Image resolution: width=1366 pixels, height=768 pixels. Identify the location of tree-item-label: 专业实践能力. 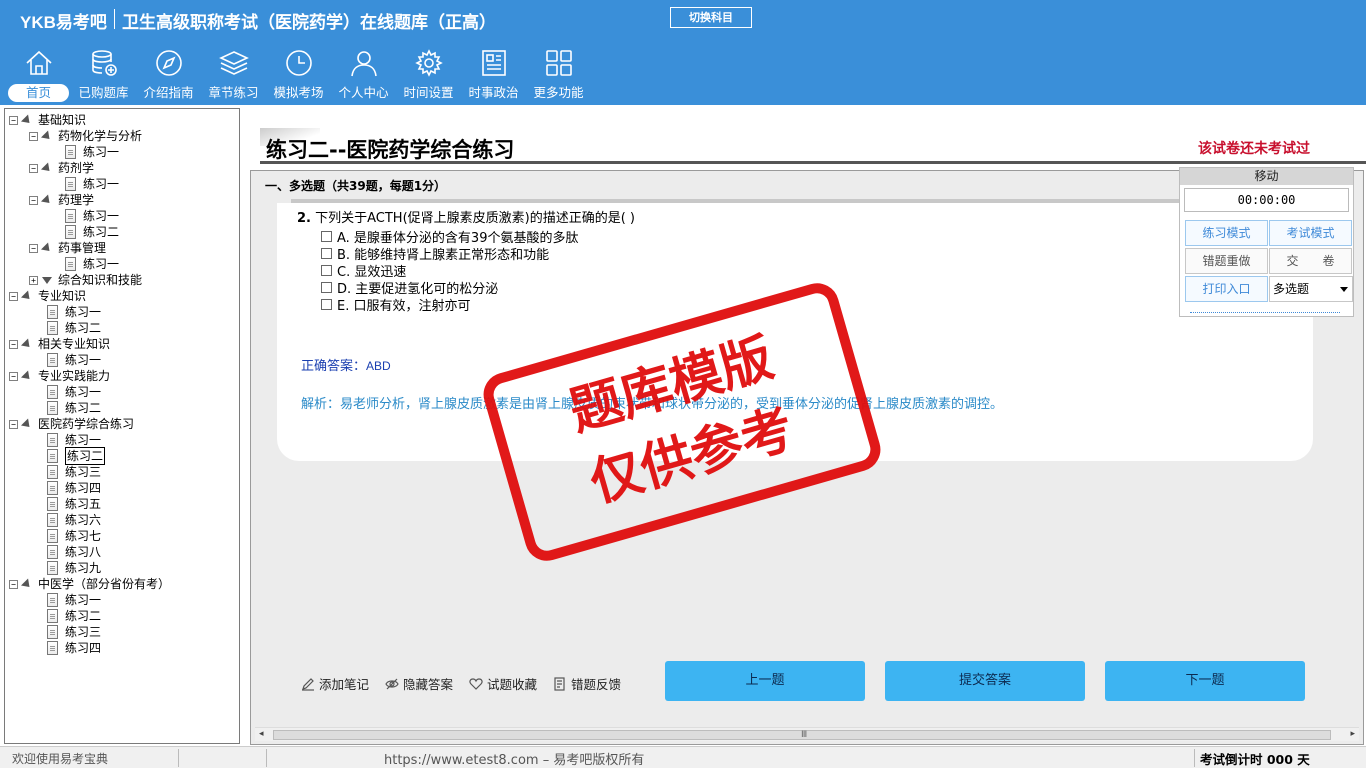
(74, 376).